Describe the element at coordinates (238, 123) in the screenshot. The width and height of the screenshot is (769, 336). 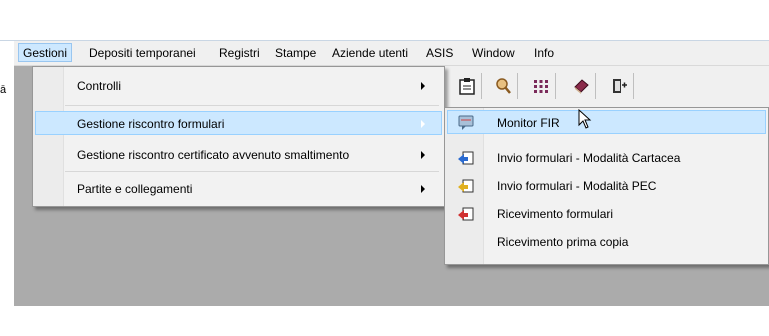
I see `menu-item-gestione-riscontro-formulari: Gestione riscontro formulari` at that location.